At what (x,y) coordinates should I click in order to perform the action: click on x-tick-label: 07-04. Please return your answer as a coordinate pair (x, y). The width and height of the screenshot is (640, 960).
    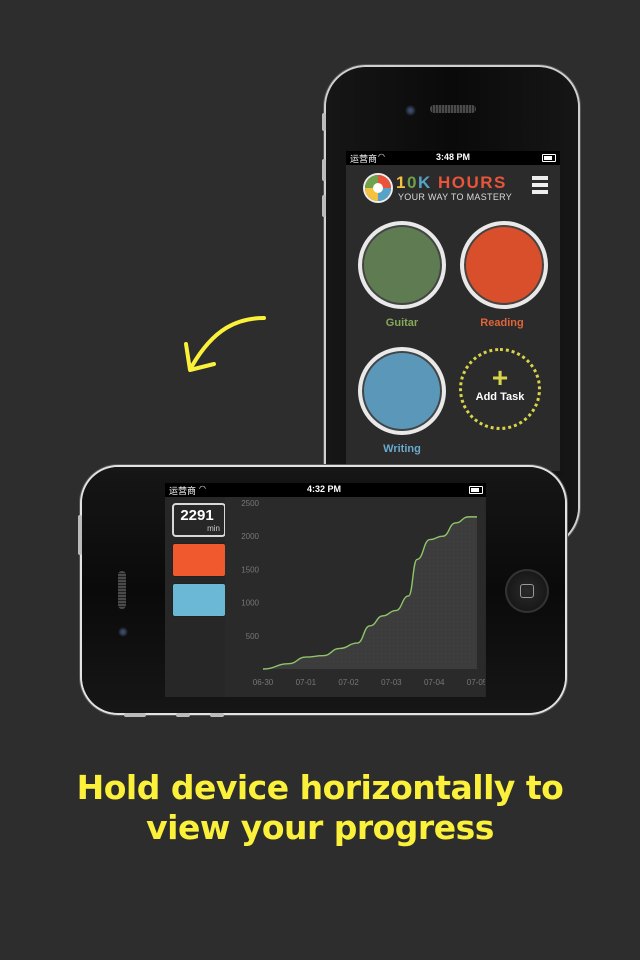
    Looking at the image, I should click on (434, 682).